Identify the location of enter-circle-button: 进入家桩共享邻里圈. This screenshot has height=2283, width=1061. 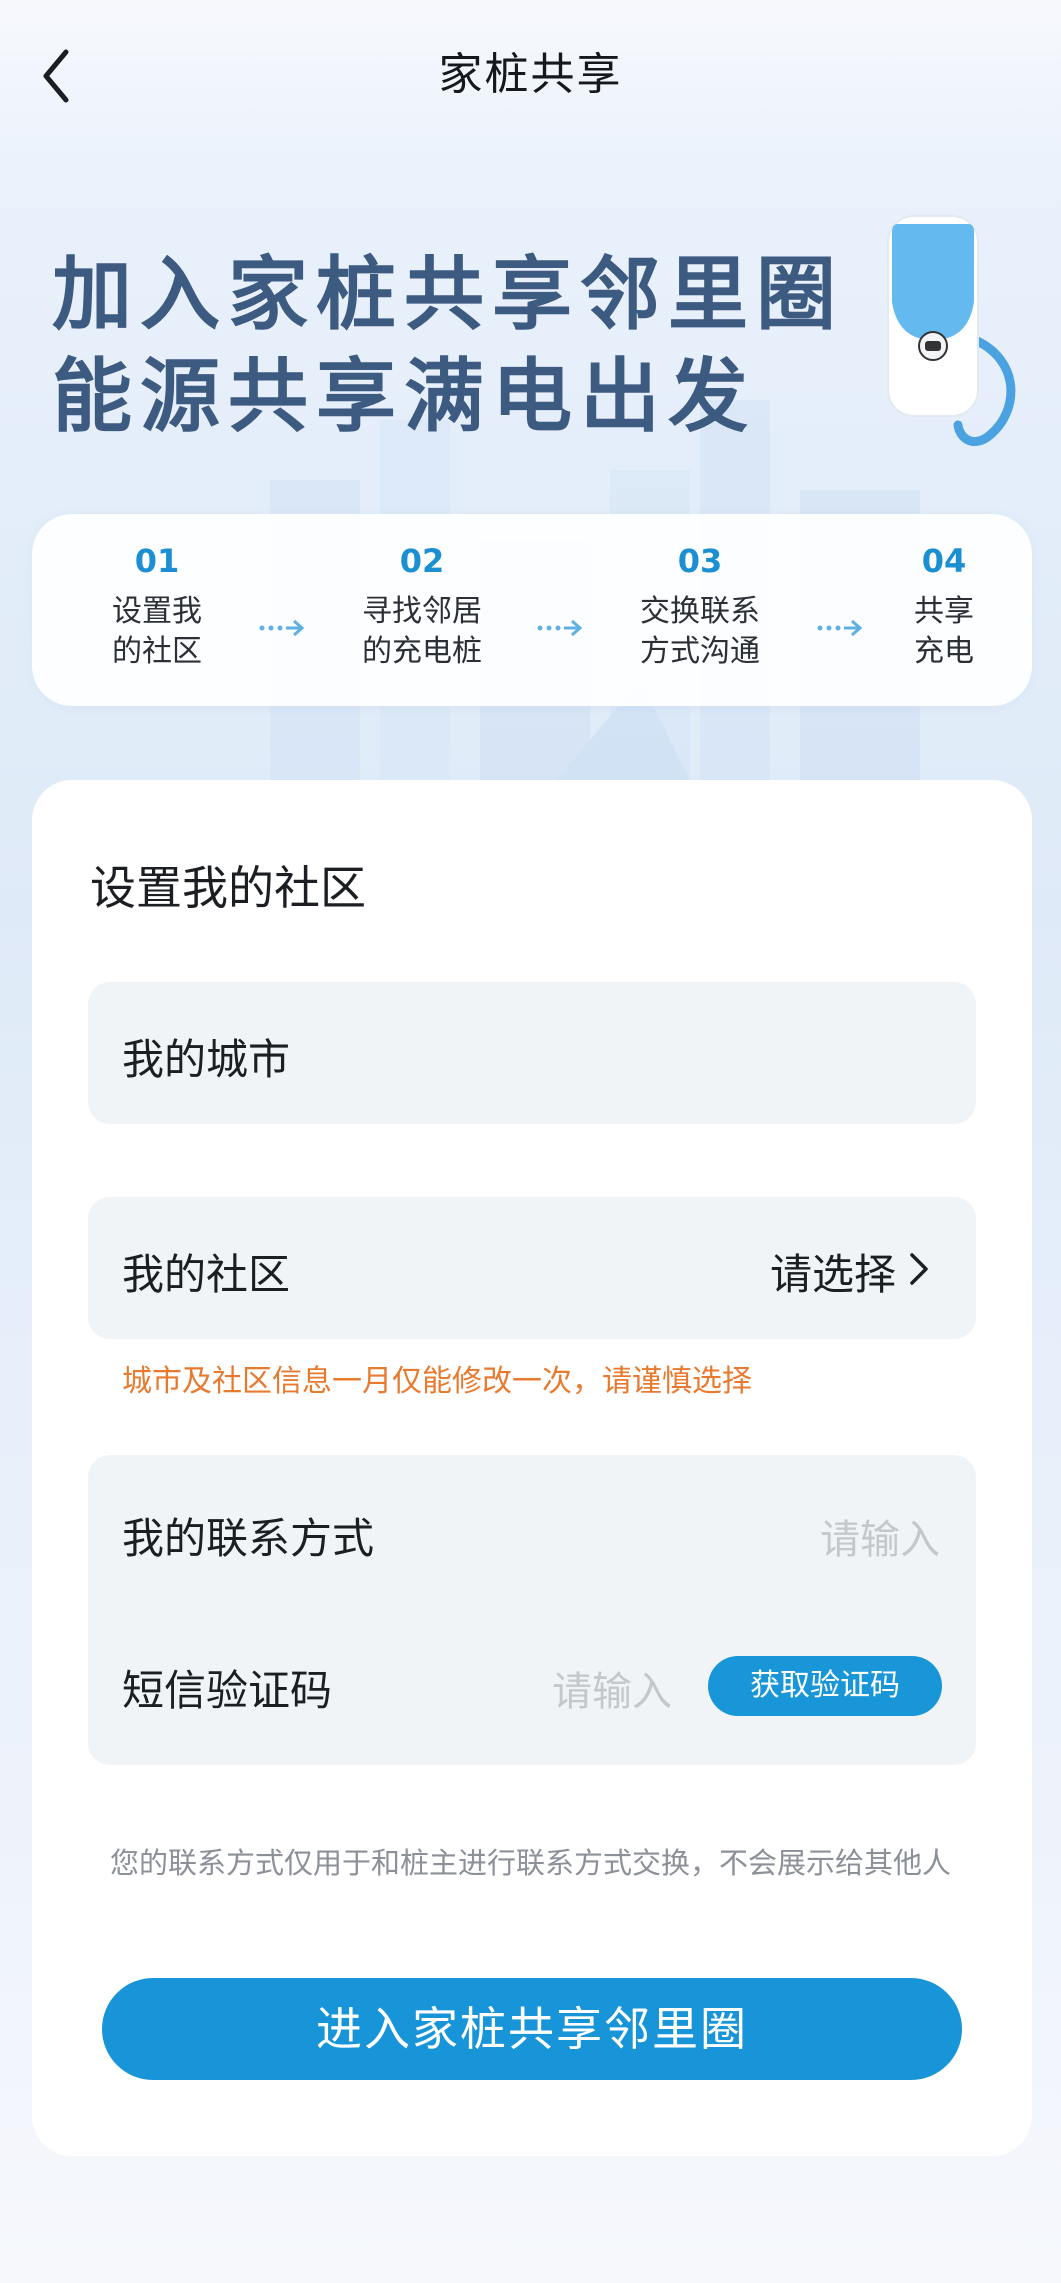
(532, 2029).